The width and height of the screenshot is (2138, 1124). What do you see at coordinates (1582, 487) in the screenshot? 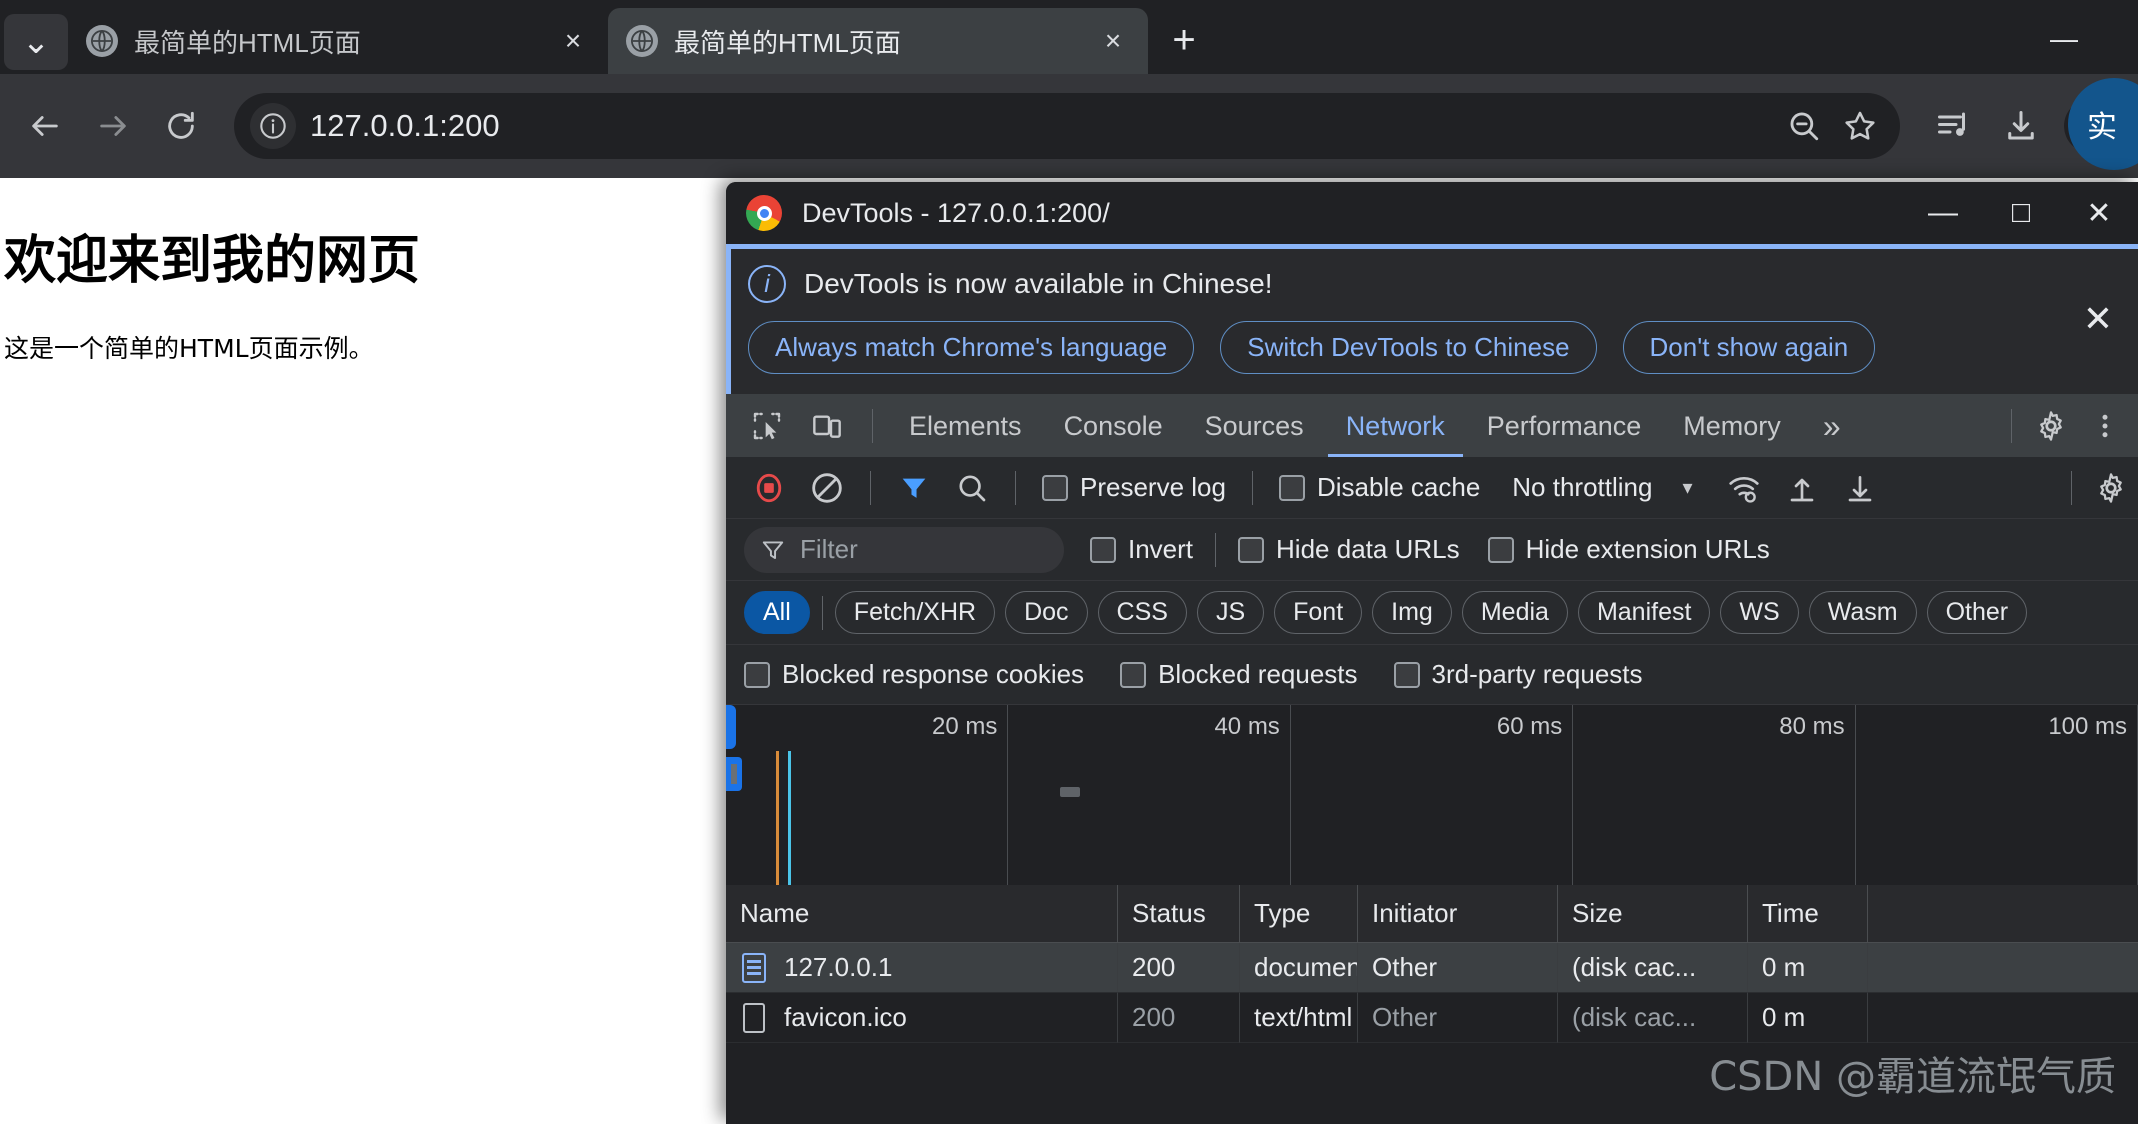
I see `throttling-select-value: No throttling` at bounding box center [1582, 487].